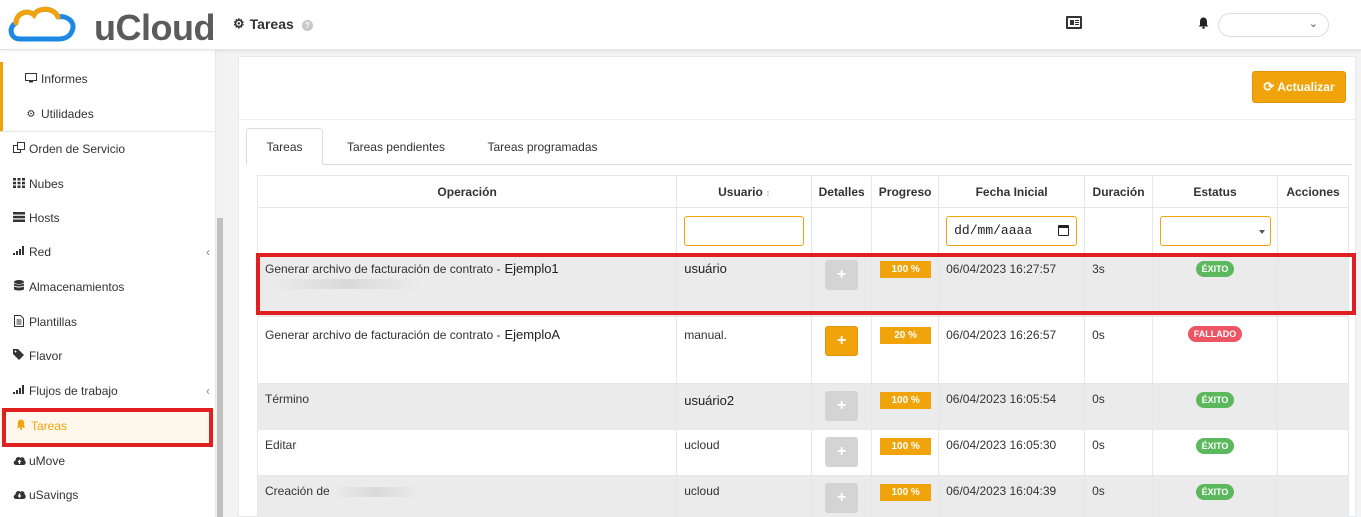 The width and height of the screenshot is (1361, 517). What do you see at coordinates (1012, 285) in the screenshot?
I see `cell-fecha: 06/04/2023 16:27:57` at bounding box center [1012, 285].